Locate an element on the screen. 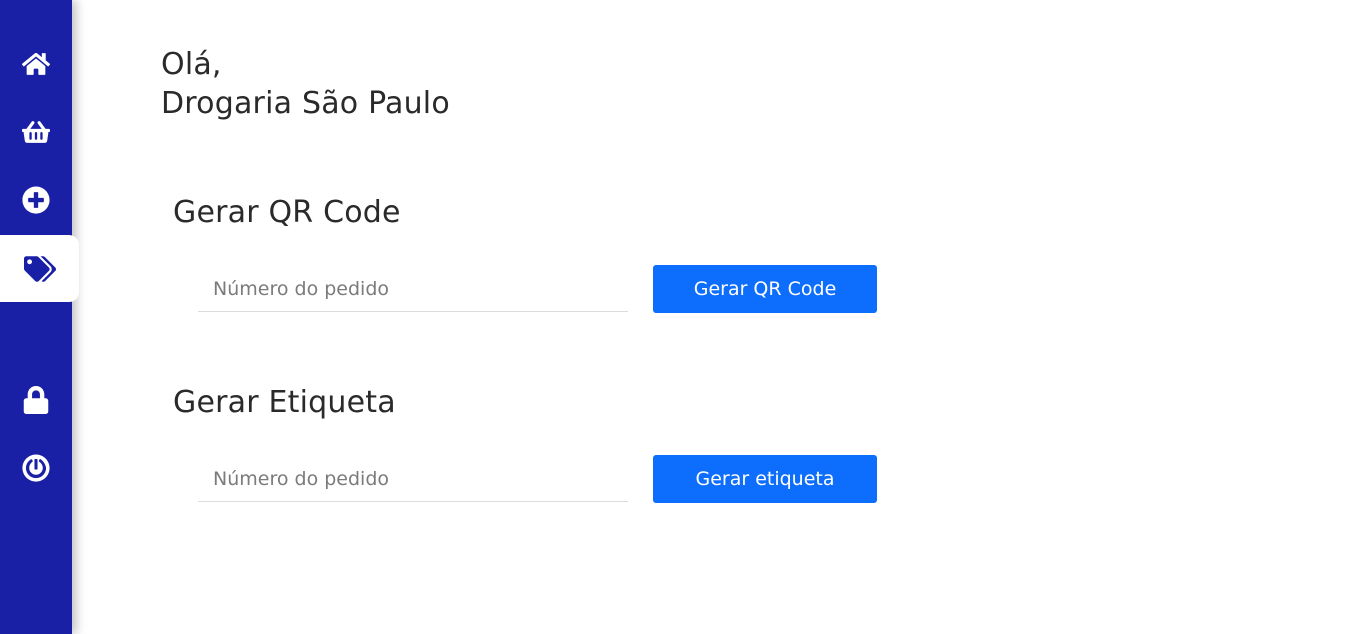 This screenshot has width=1366, height=634. lock-icon is located at coordinates (36, 400).